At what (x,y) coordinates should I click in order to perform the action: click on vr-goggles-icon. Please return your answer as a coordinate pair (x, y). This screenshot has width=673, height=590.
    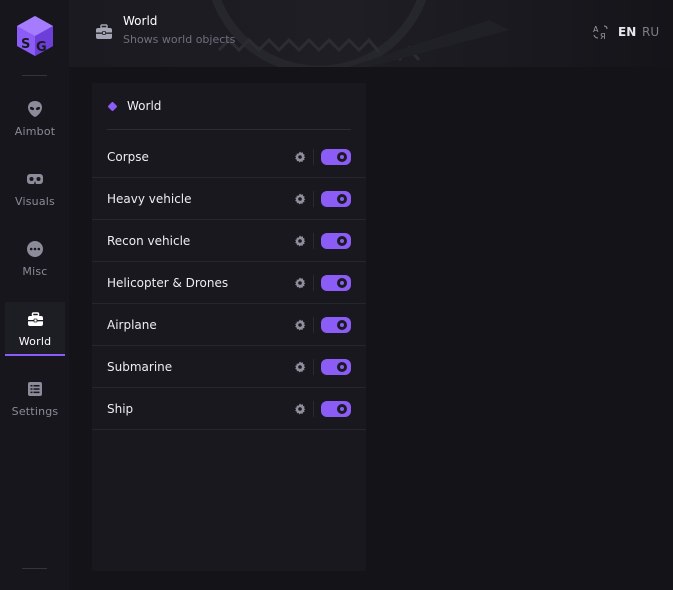
    Looking at the image, I should click on (35, 179).